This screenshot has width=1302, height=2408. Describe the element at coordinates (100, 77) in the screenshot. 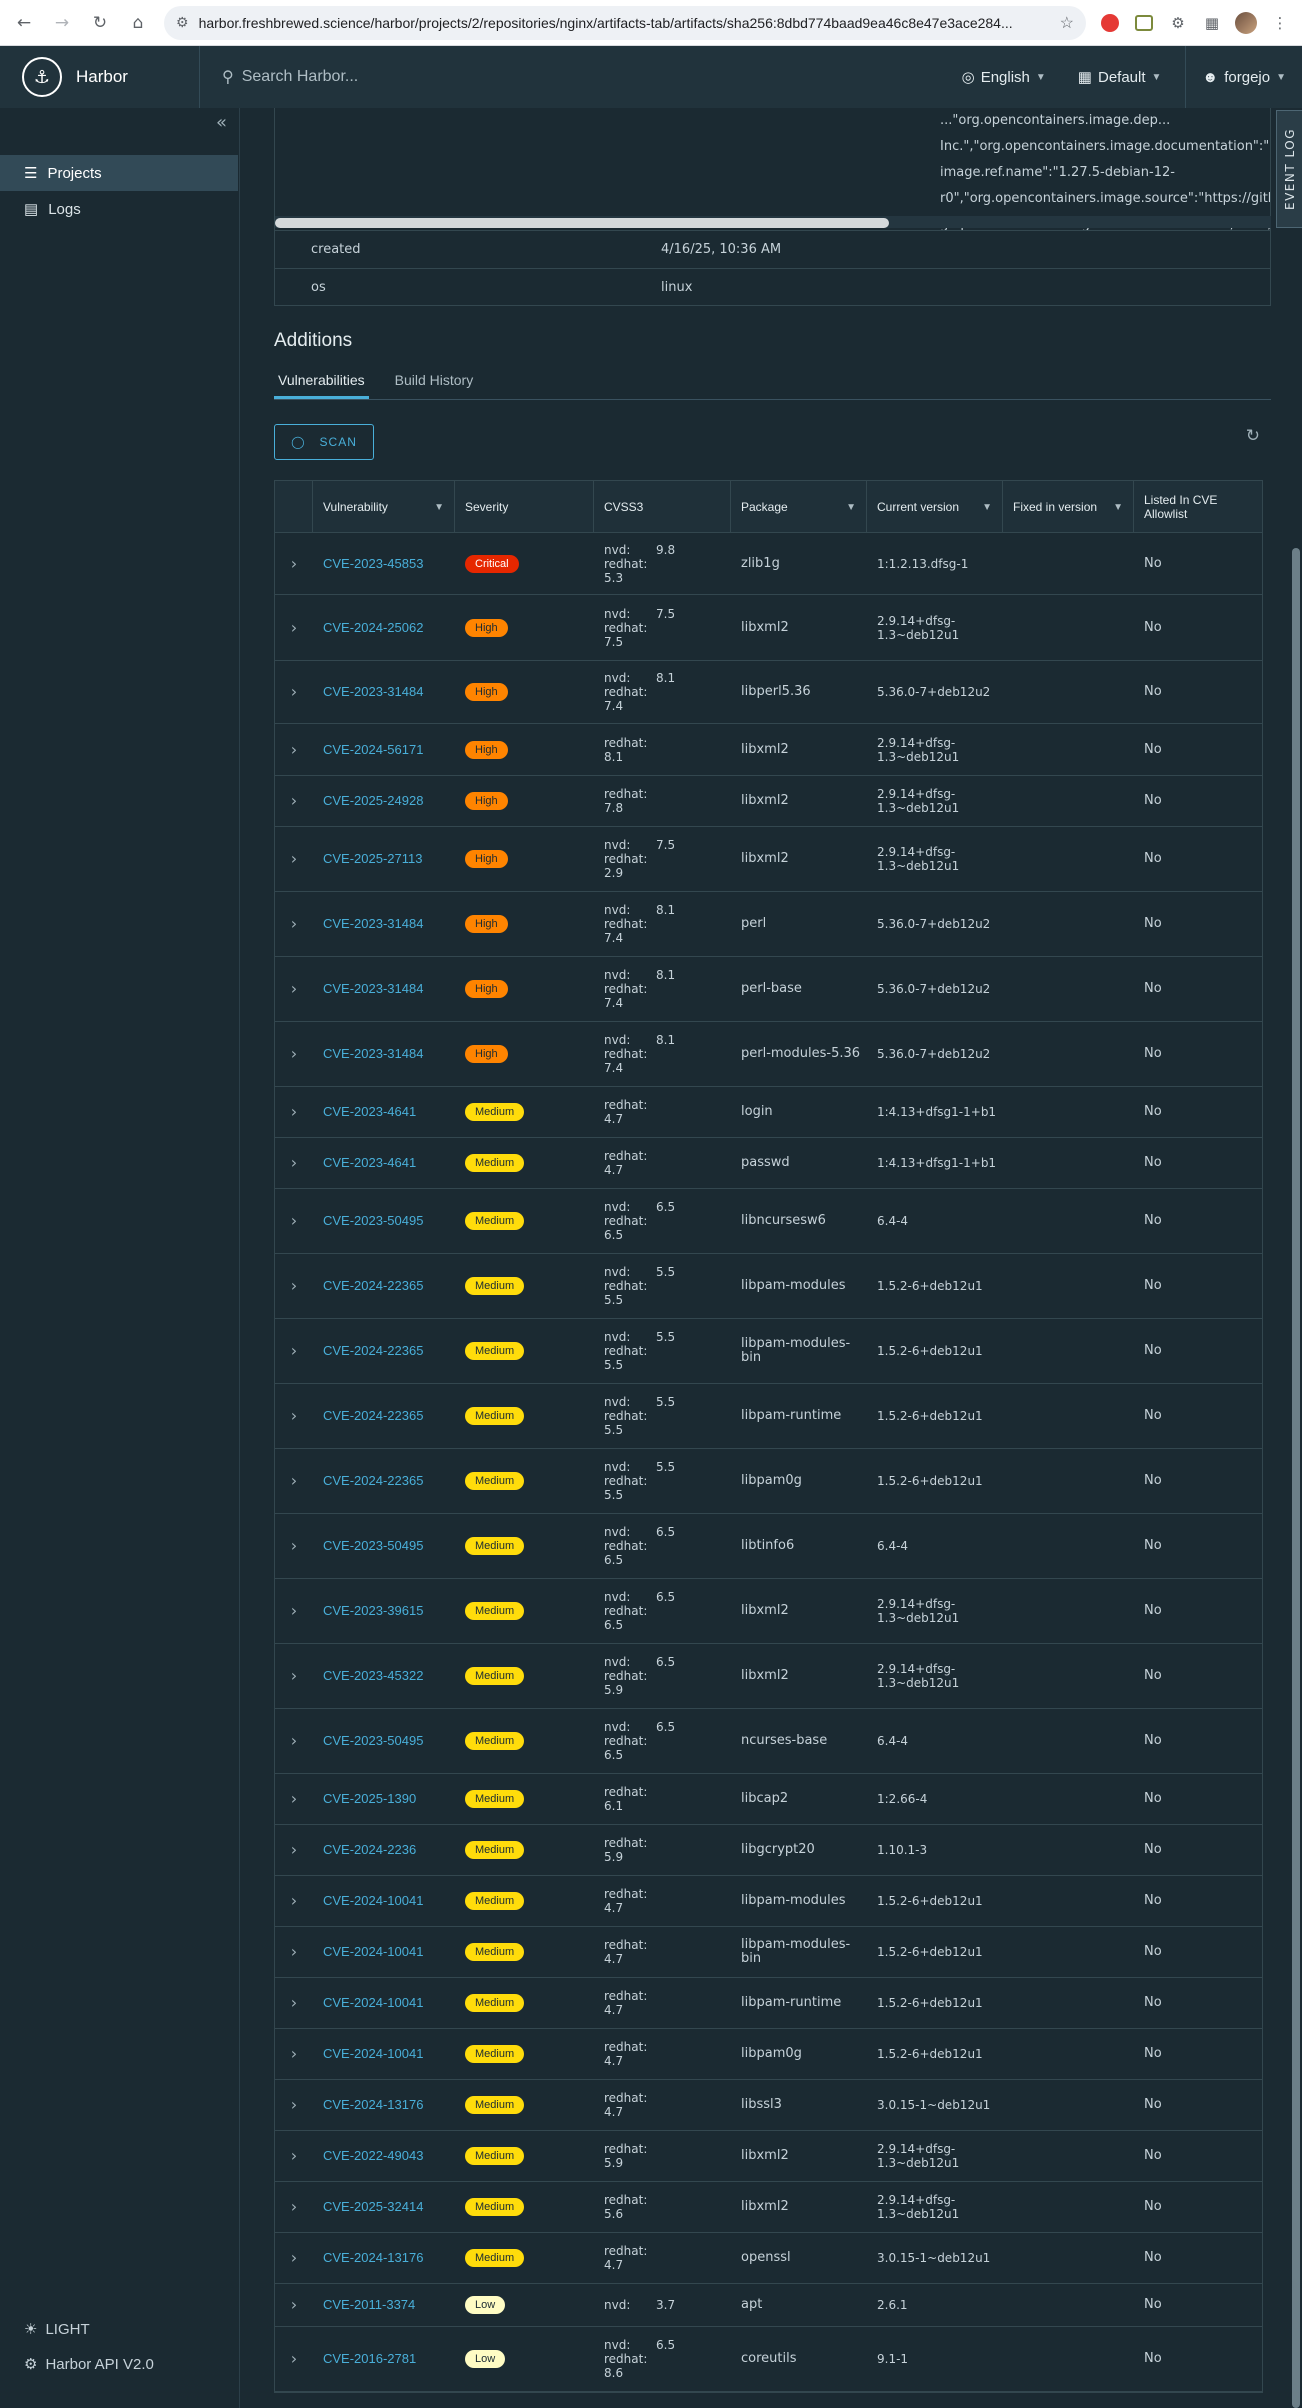

I see `brand: ⚓ Harbor` at that location.